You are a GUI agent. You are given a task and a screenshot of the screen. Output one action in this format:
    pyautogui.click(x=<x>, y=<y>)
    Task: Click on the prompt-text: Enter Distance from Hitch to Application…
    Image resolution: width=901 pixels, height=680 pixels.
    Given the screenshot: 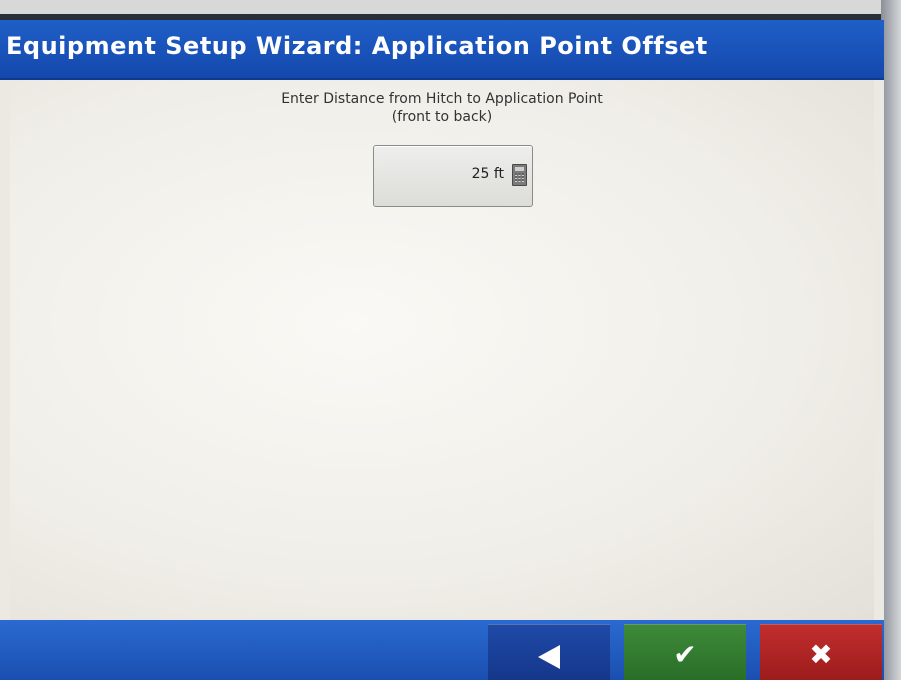 What is the action you would take?
    pyautogui.click(x=442, y=108)
    